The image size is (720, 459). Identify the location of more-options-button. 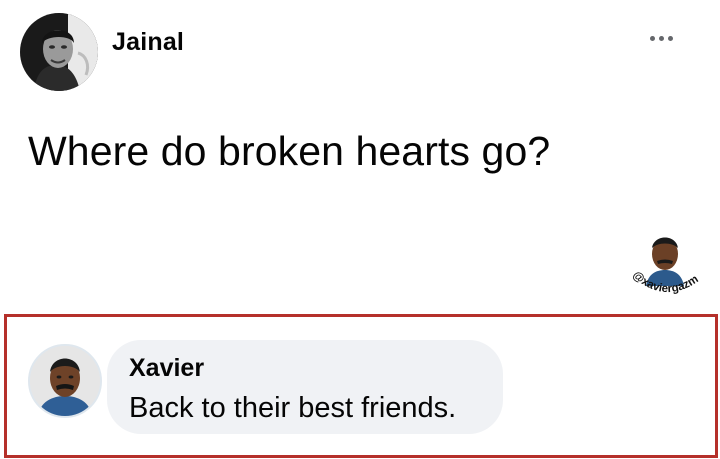
(661, 38).